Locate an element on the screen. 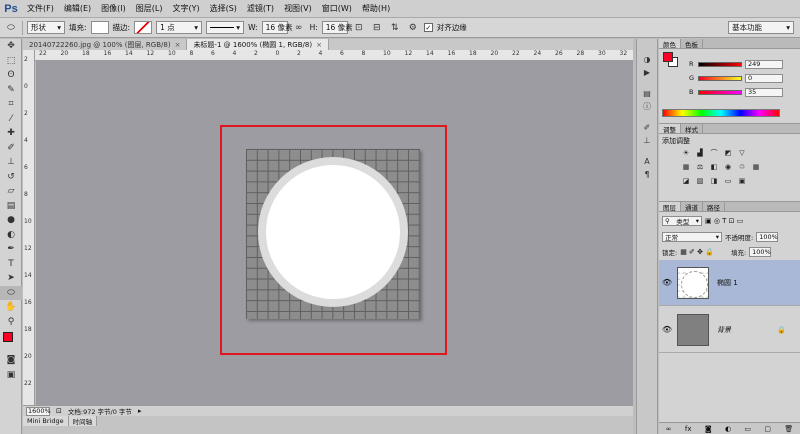 The height and width of the screenshot is (434, 800). menu-file: 文件(F) is located at coordinates (40, 8).